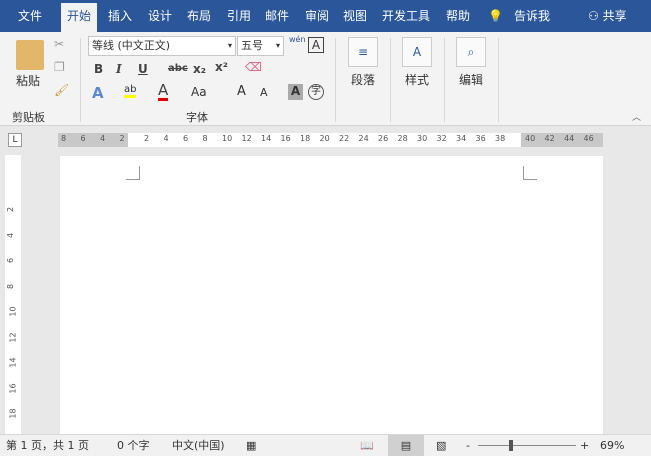 This screenshot has height=456, width=651. What do you see at coordinates (98, 93) in the screenshot?
I see `text-effects-button: A` at bounding box center [98, 93].